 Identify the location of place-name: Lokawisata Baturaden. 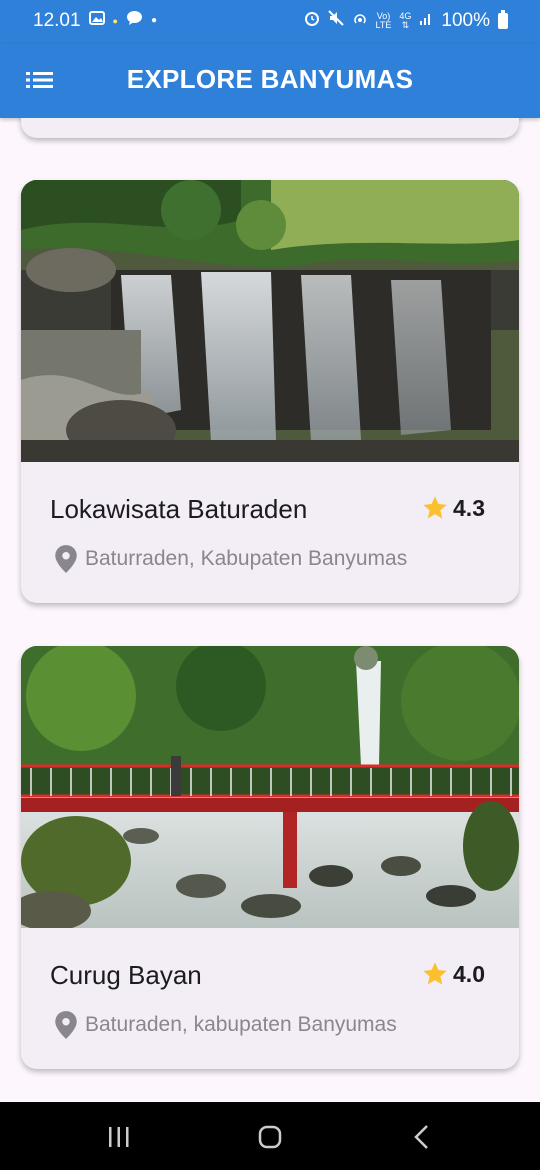
(179, 509).